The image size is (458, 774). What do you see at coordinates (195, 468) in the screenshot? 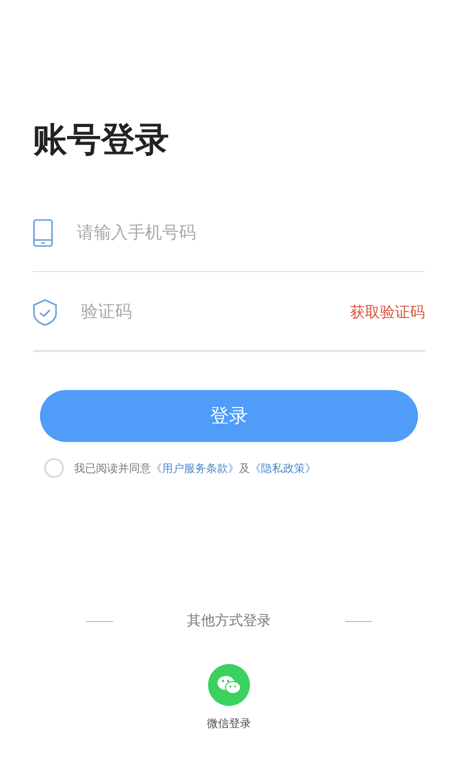
I see `terms-link: 《用户服务条款》` at bounding box center [195, 468].